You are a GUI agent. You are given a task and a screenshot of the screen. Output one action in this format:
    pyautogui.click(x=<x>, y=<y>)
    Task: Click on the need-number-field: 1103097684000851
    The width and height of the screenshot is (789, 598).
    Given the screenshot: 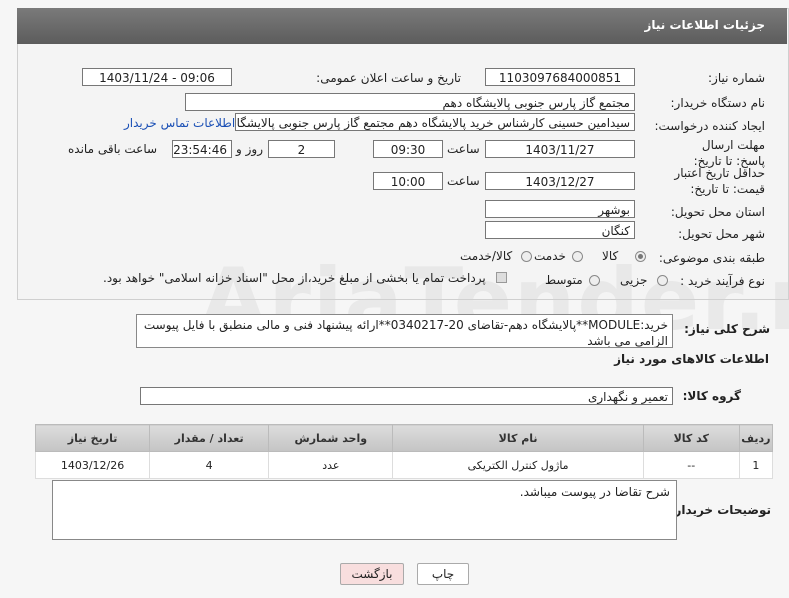 What is the action you would take?
    pyautogui.click(x=560, y=77)
    